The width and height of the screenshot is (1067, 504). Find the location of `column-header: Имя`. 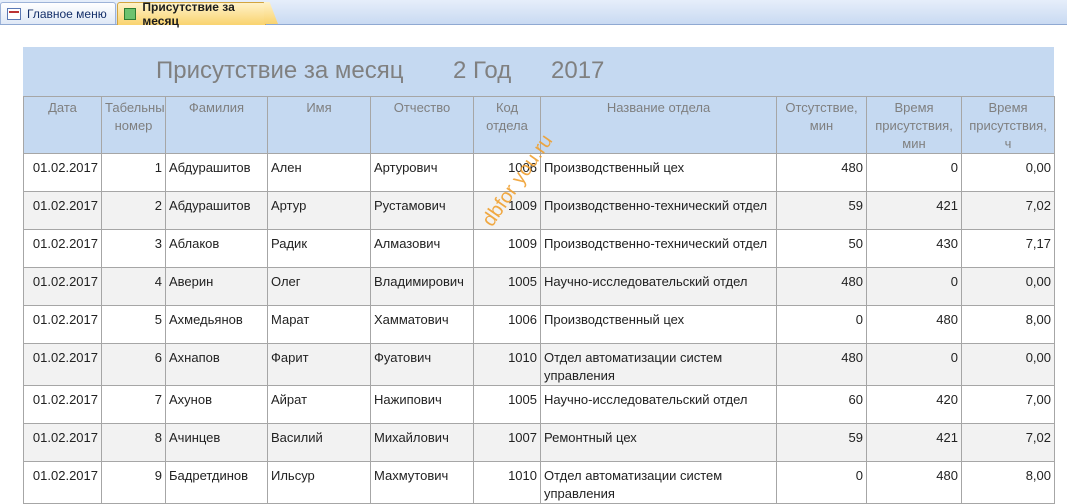

column-header: Имя is located at coordinates (319, 125).